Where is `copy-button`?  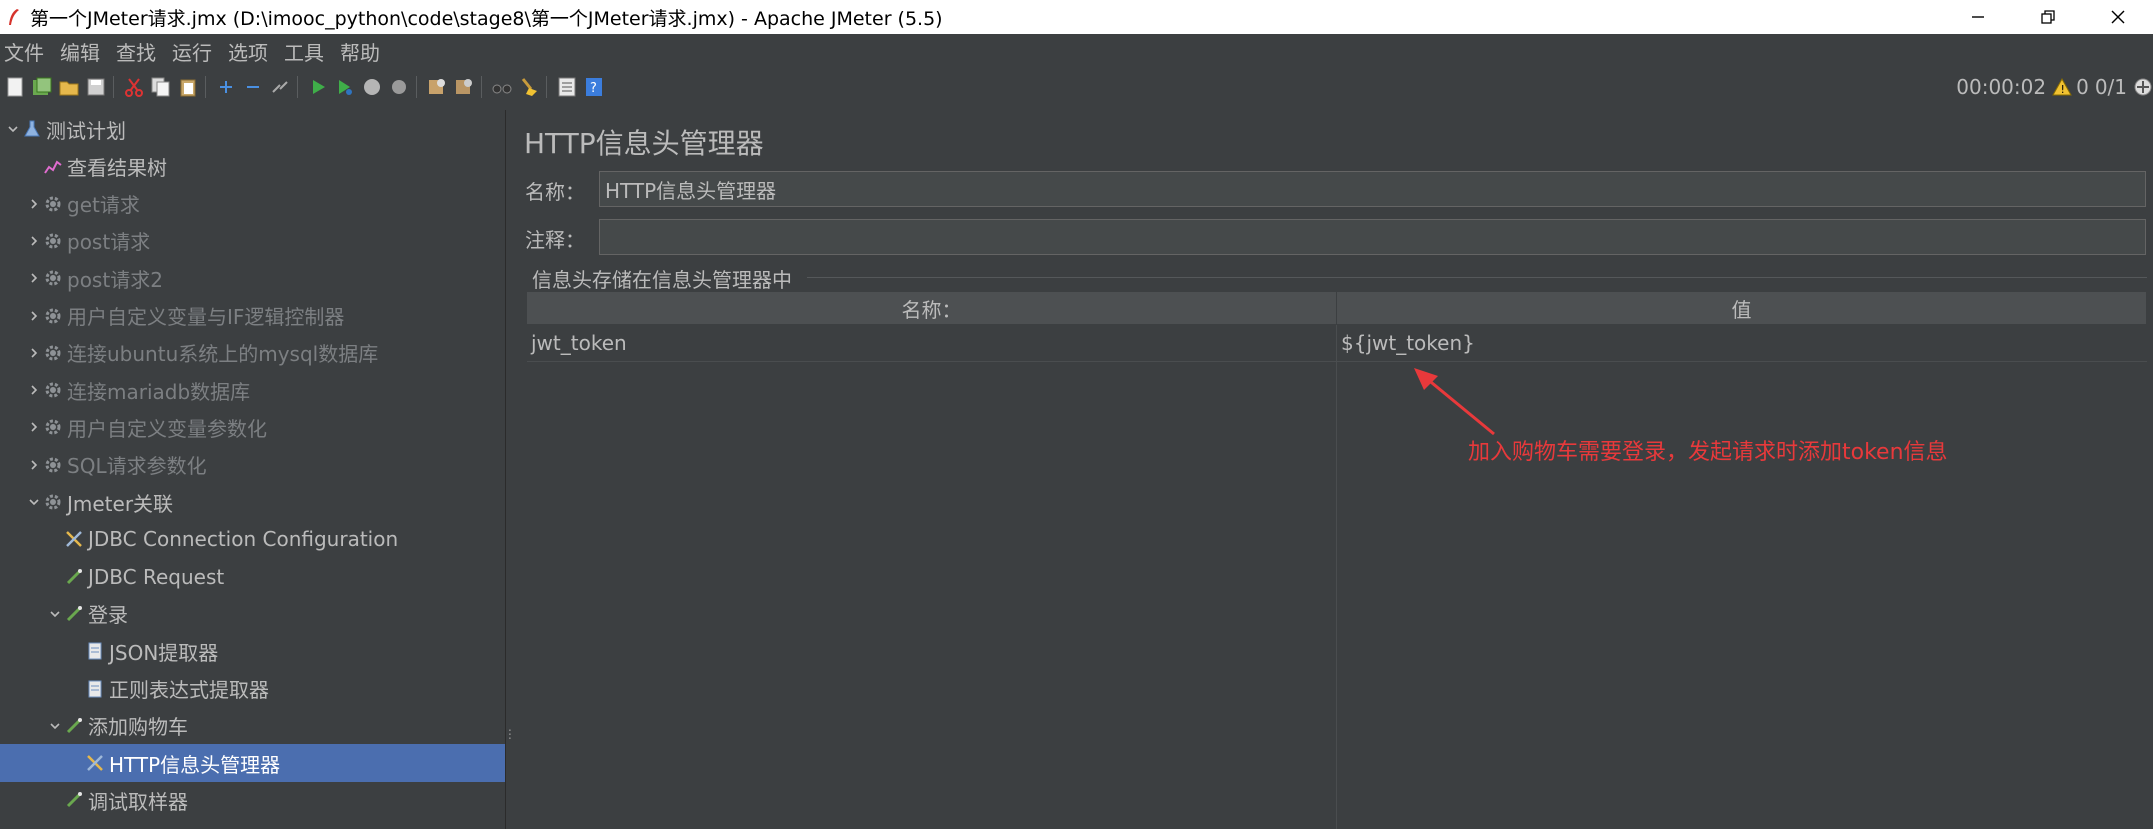
copy-button is located at coordinates (161, 87).